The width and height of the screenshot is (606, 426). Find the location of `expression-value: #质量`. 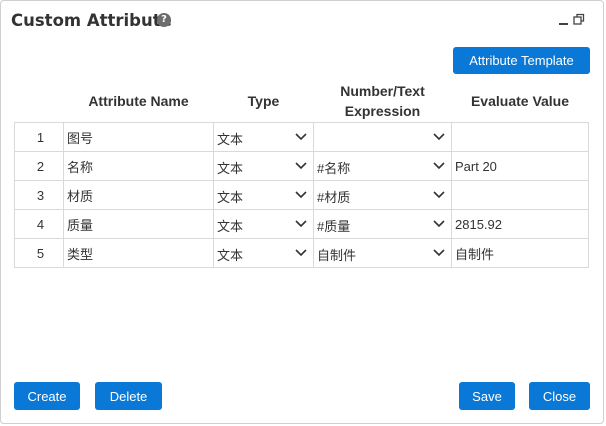

expression-value: #质量 is located at coordinates (334, 226).